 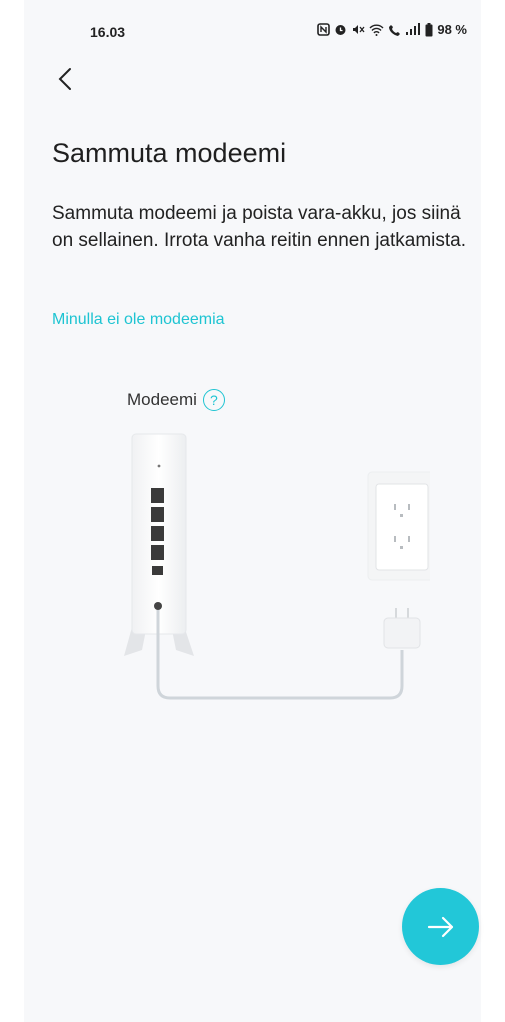 I want to click on modem-label-row: Modeemi ?, so click(x=176, y=400).